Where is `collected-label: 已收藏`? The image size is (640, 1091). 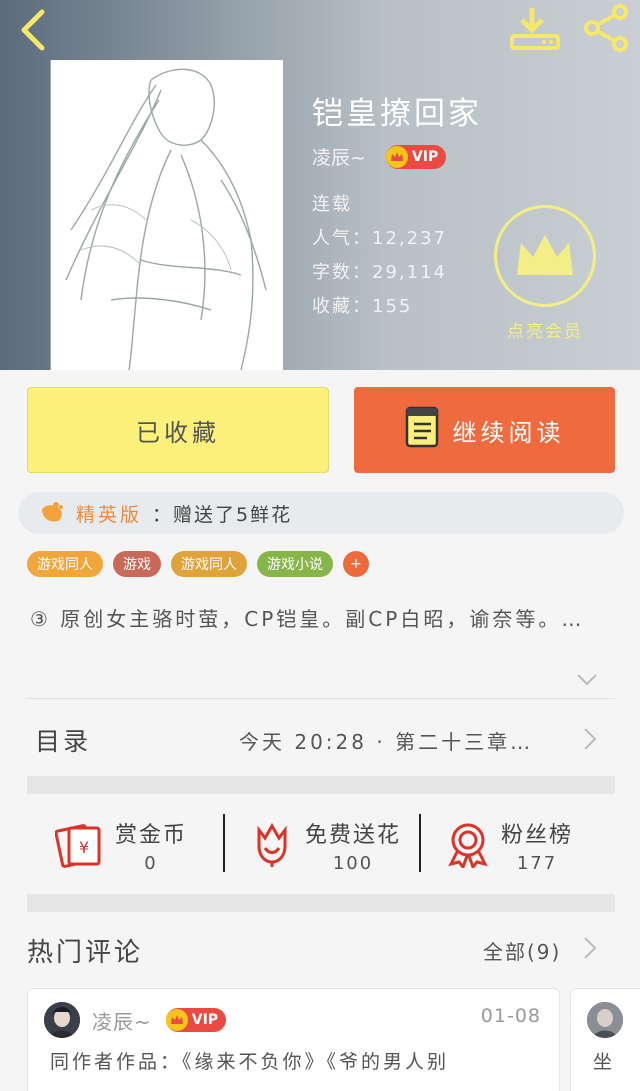 collected-label: 已收藏 is located at coordinates (178, 432).